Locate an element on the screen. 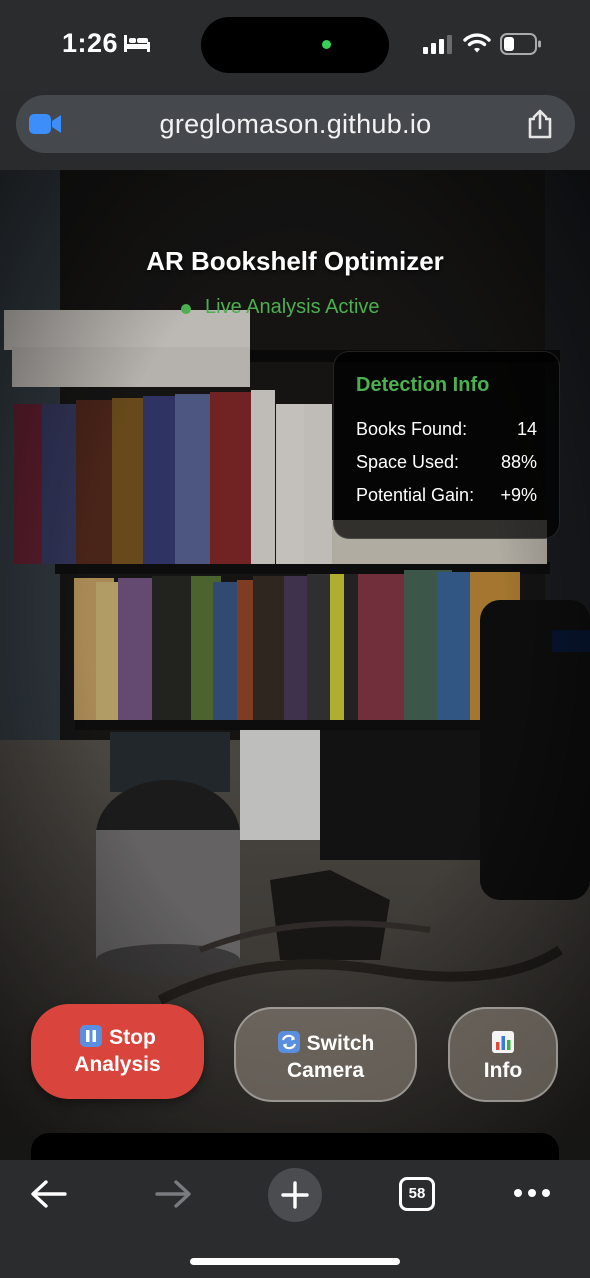 This screenshot has width=590, height=1278. camera-in-use-indicator is located at coordinates (326, 44).